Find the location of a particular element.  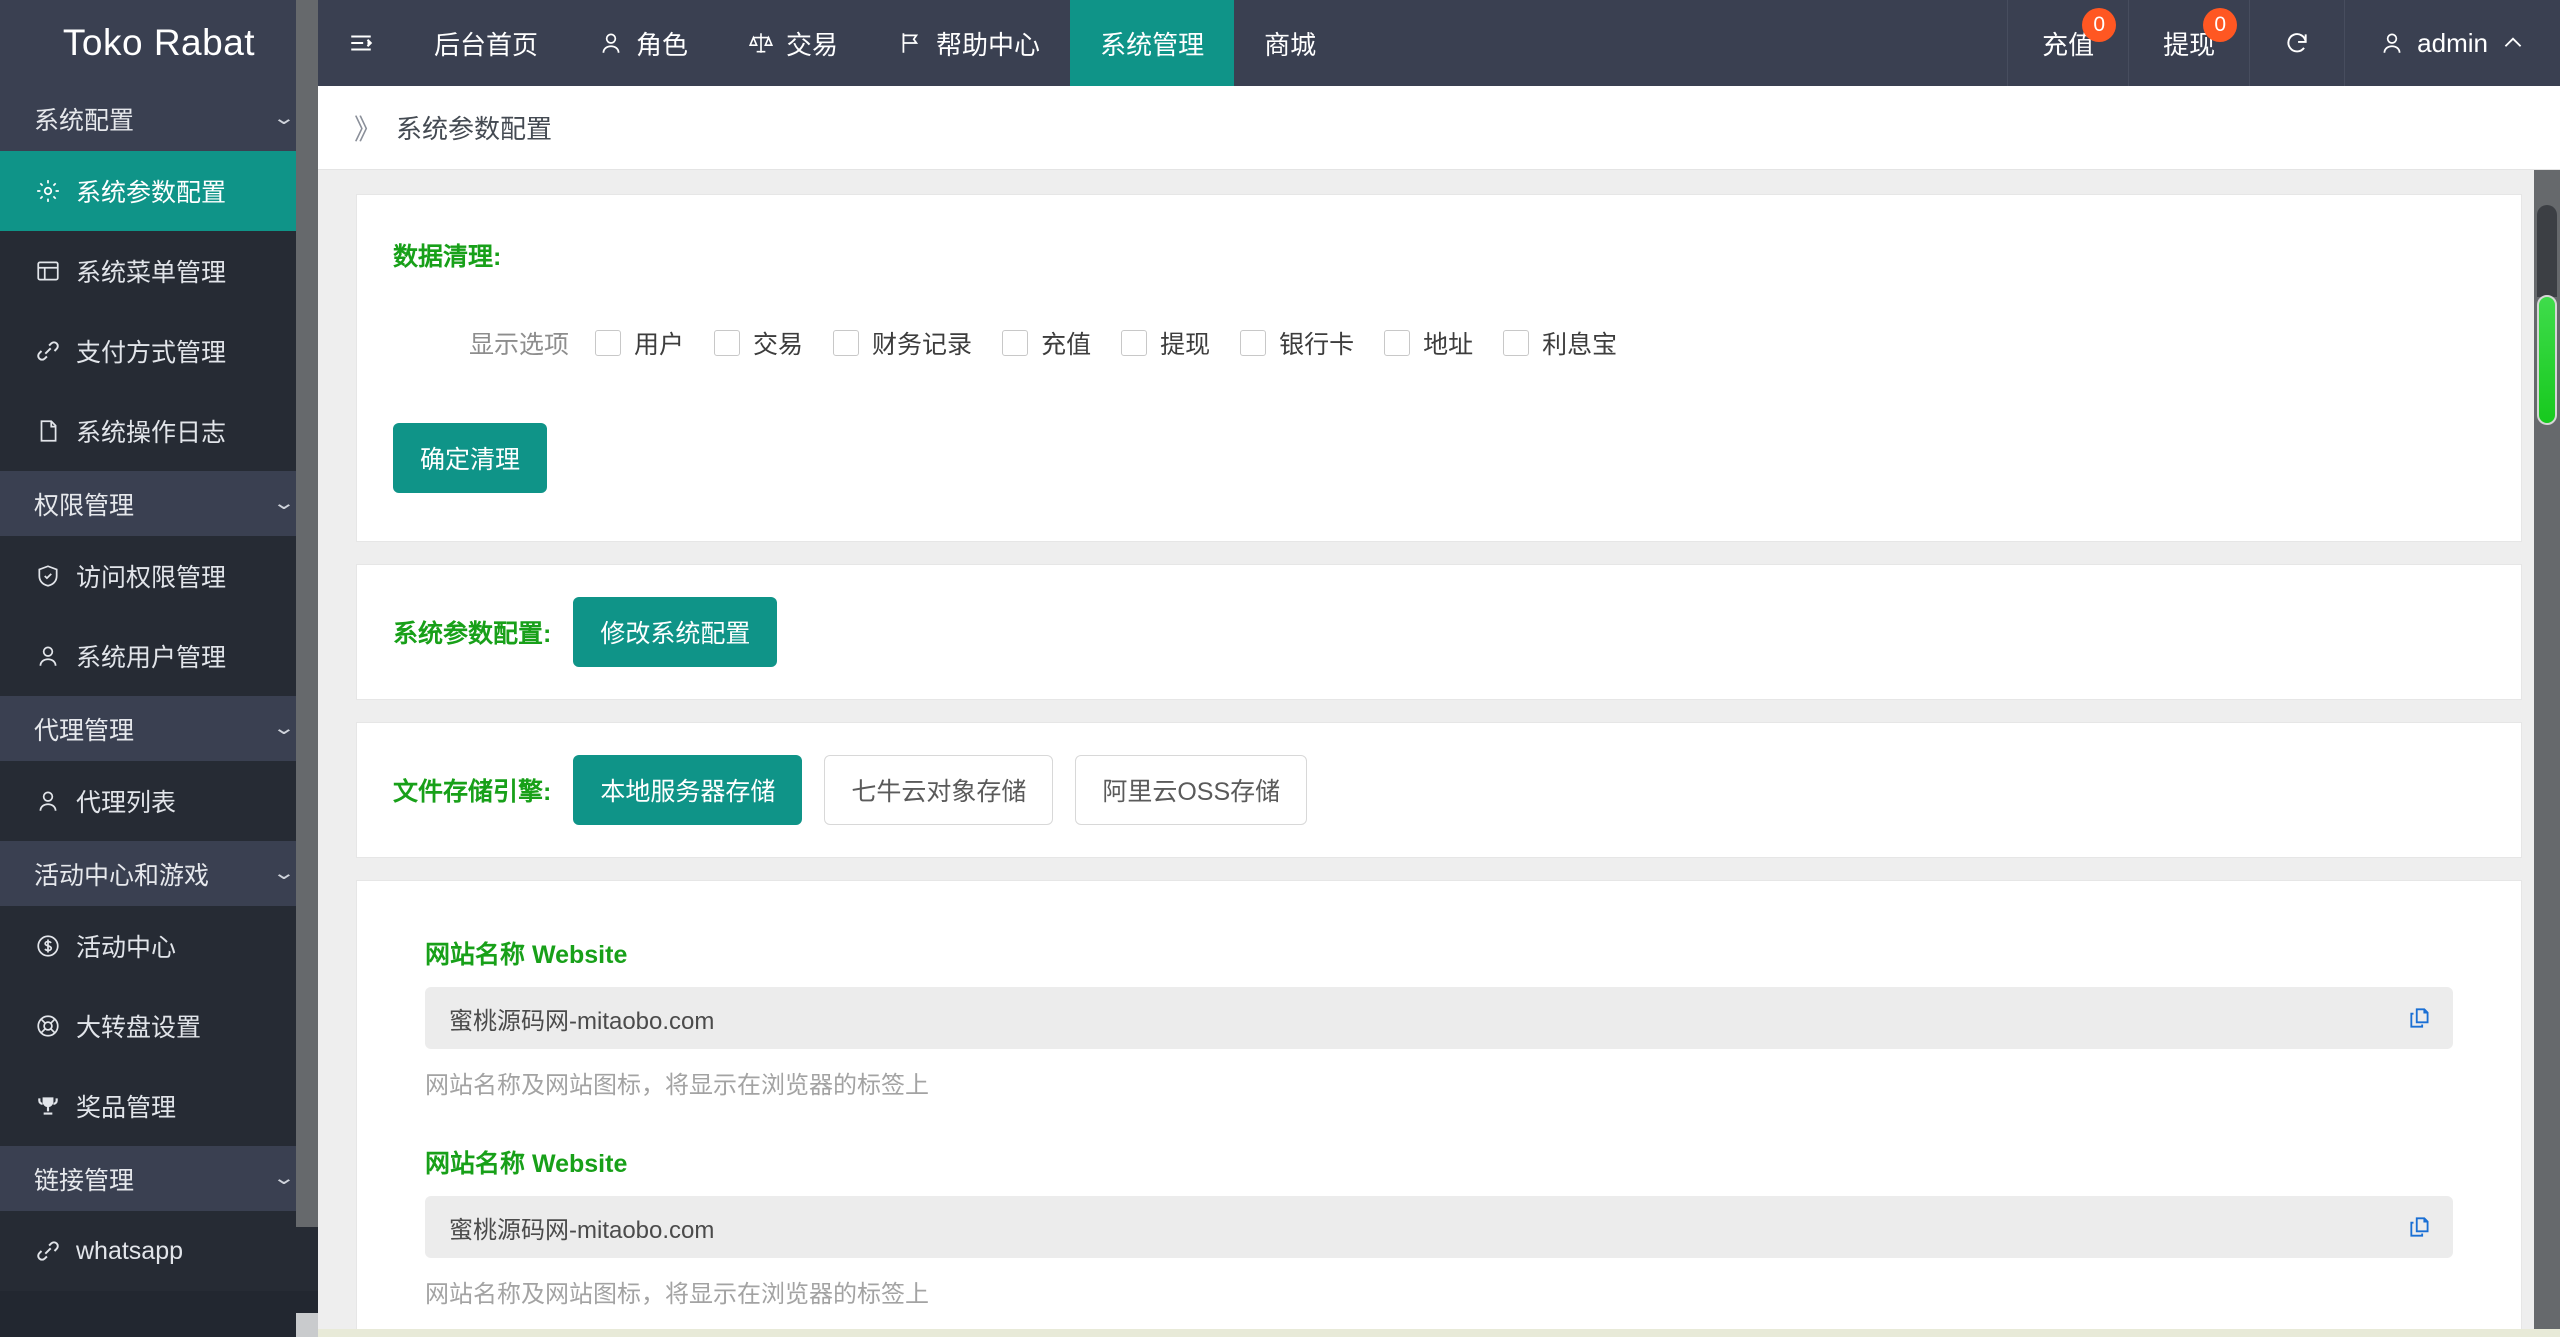

checkbox-label: 利息宝 is located at coordinates (1580, 345).